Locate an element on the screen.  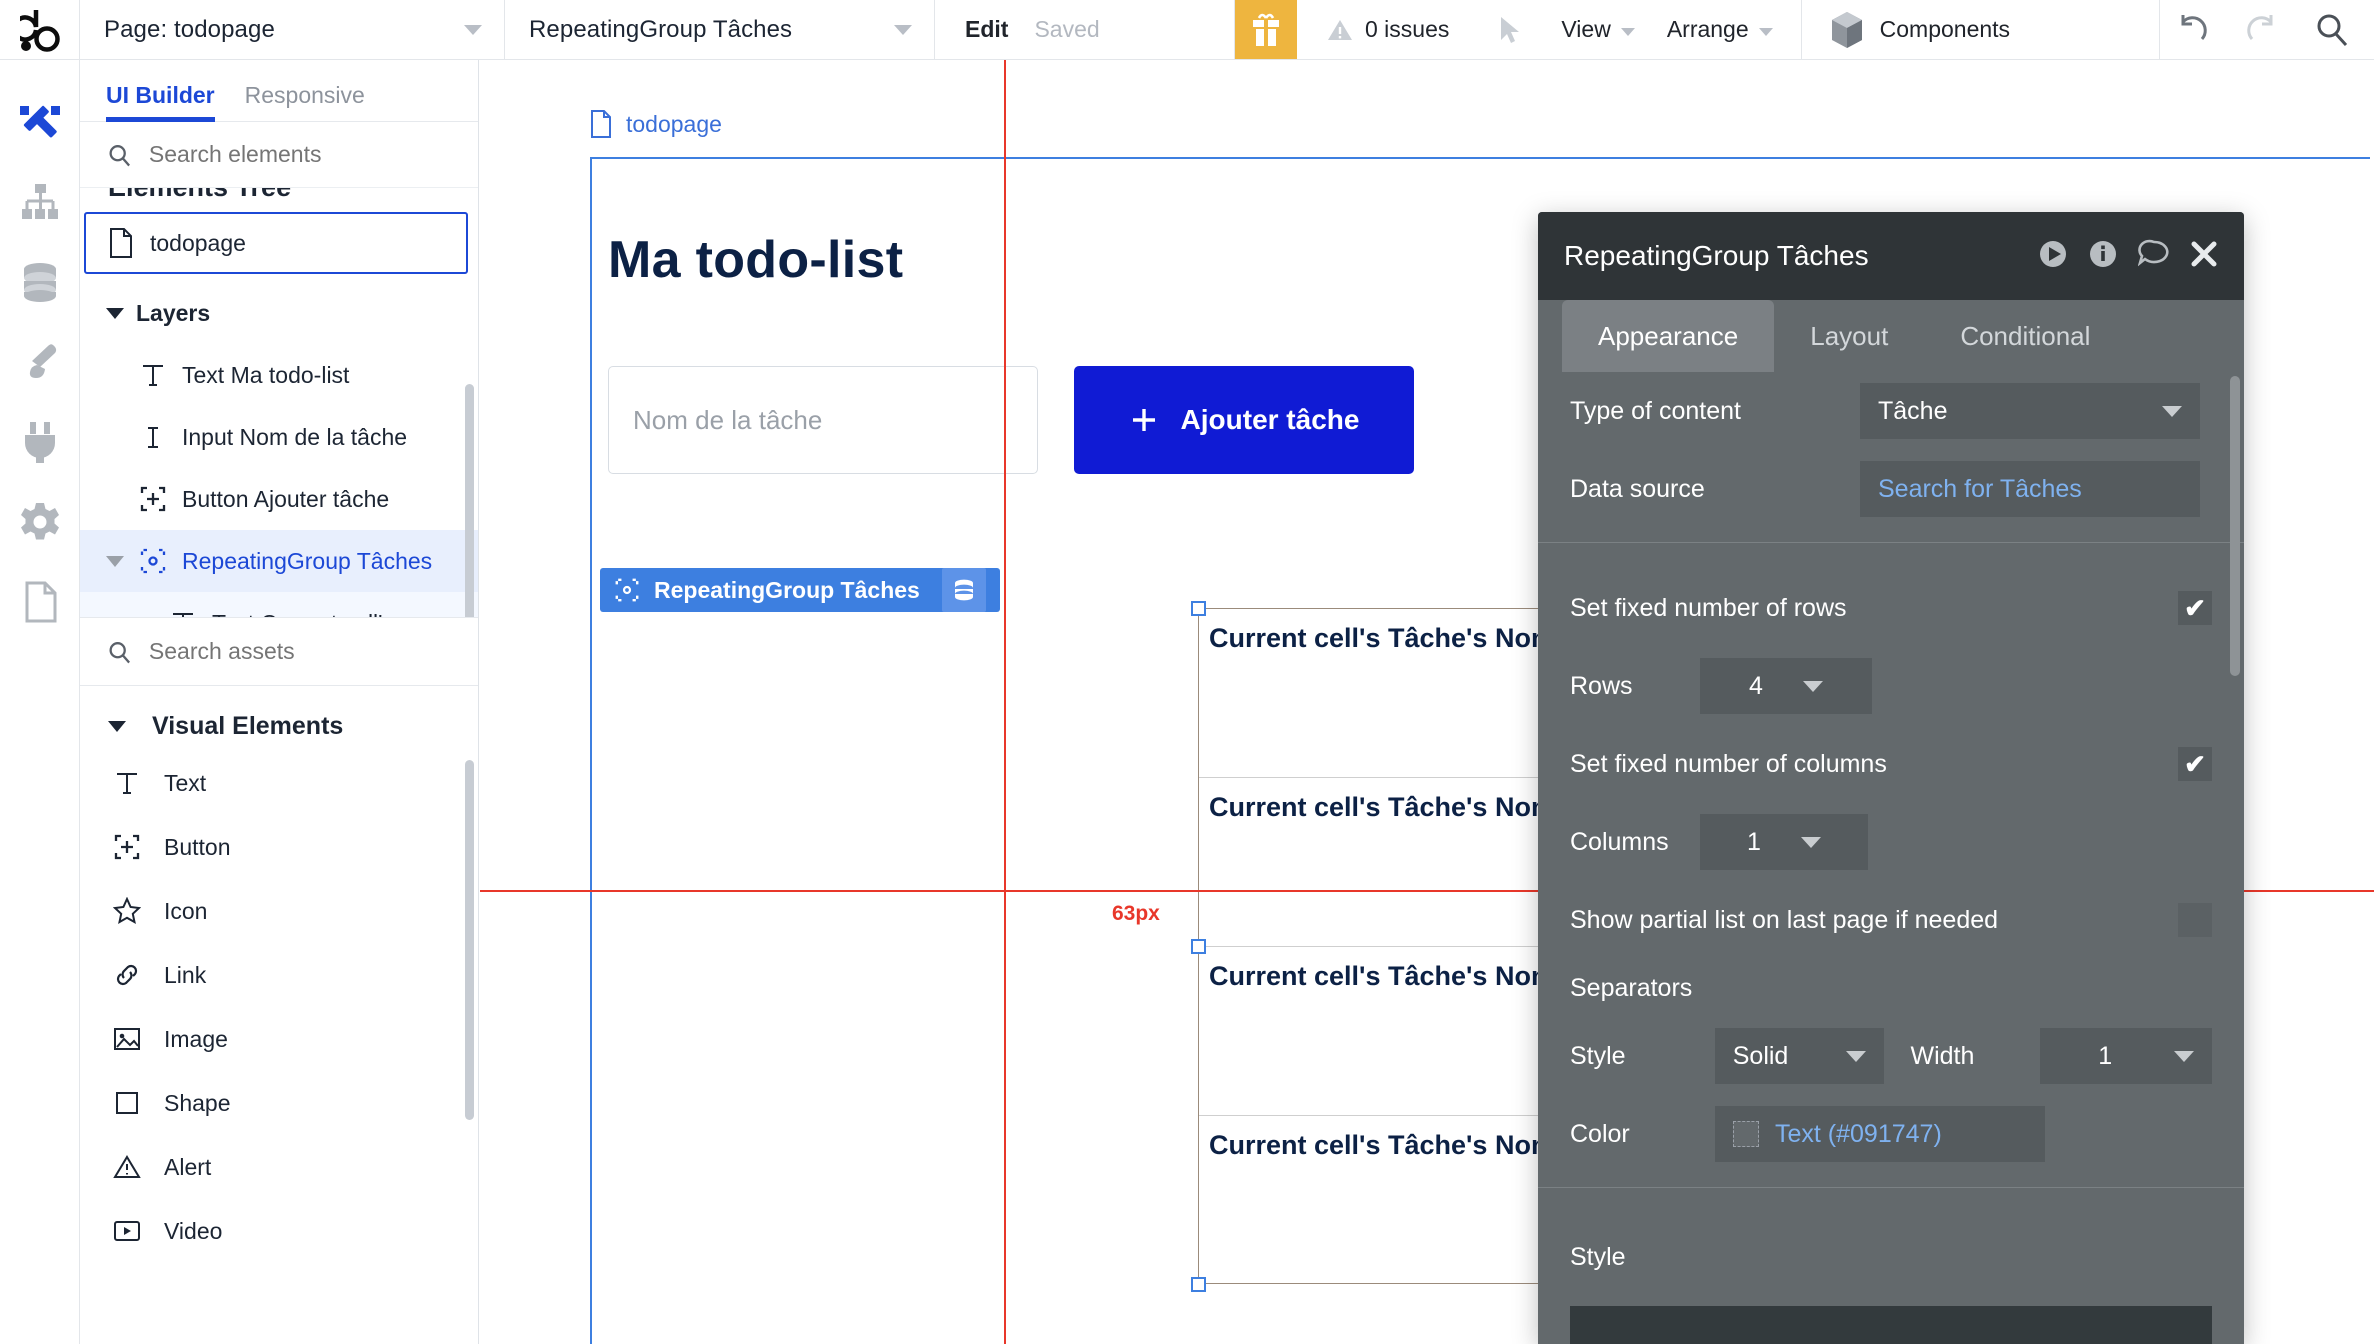
palette-item-alert: Alert is located at coordinates (279, 1167).